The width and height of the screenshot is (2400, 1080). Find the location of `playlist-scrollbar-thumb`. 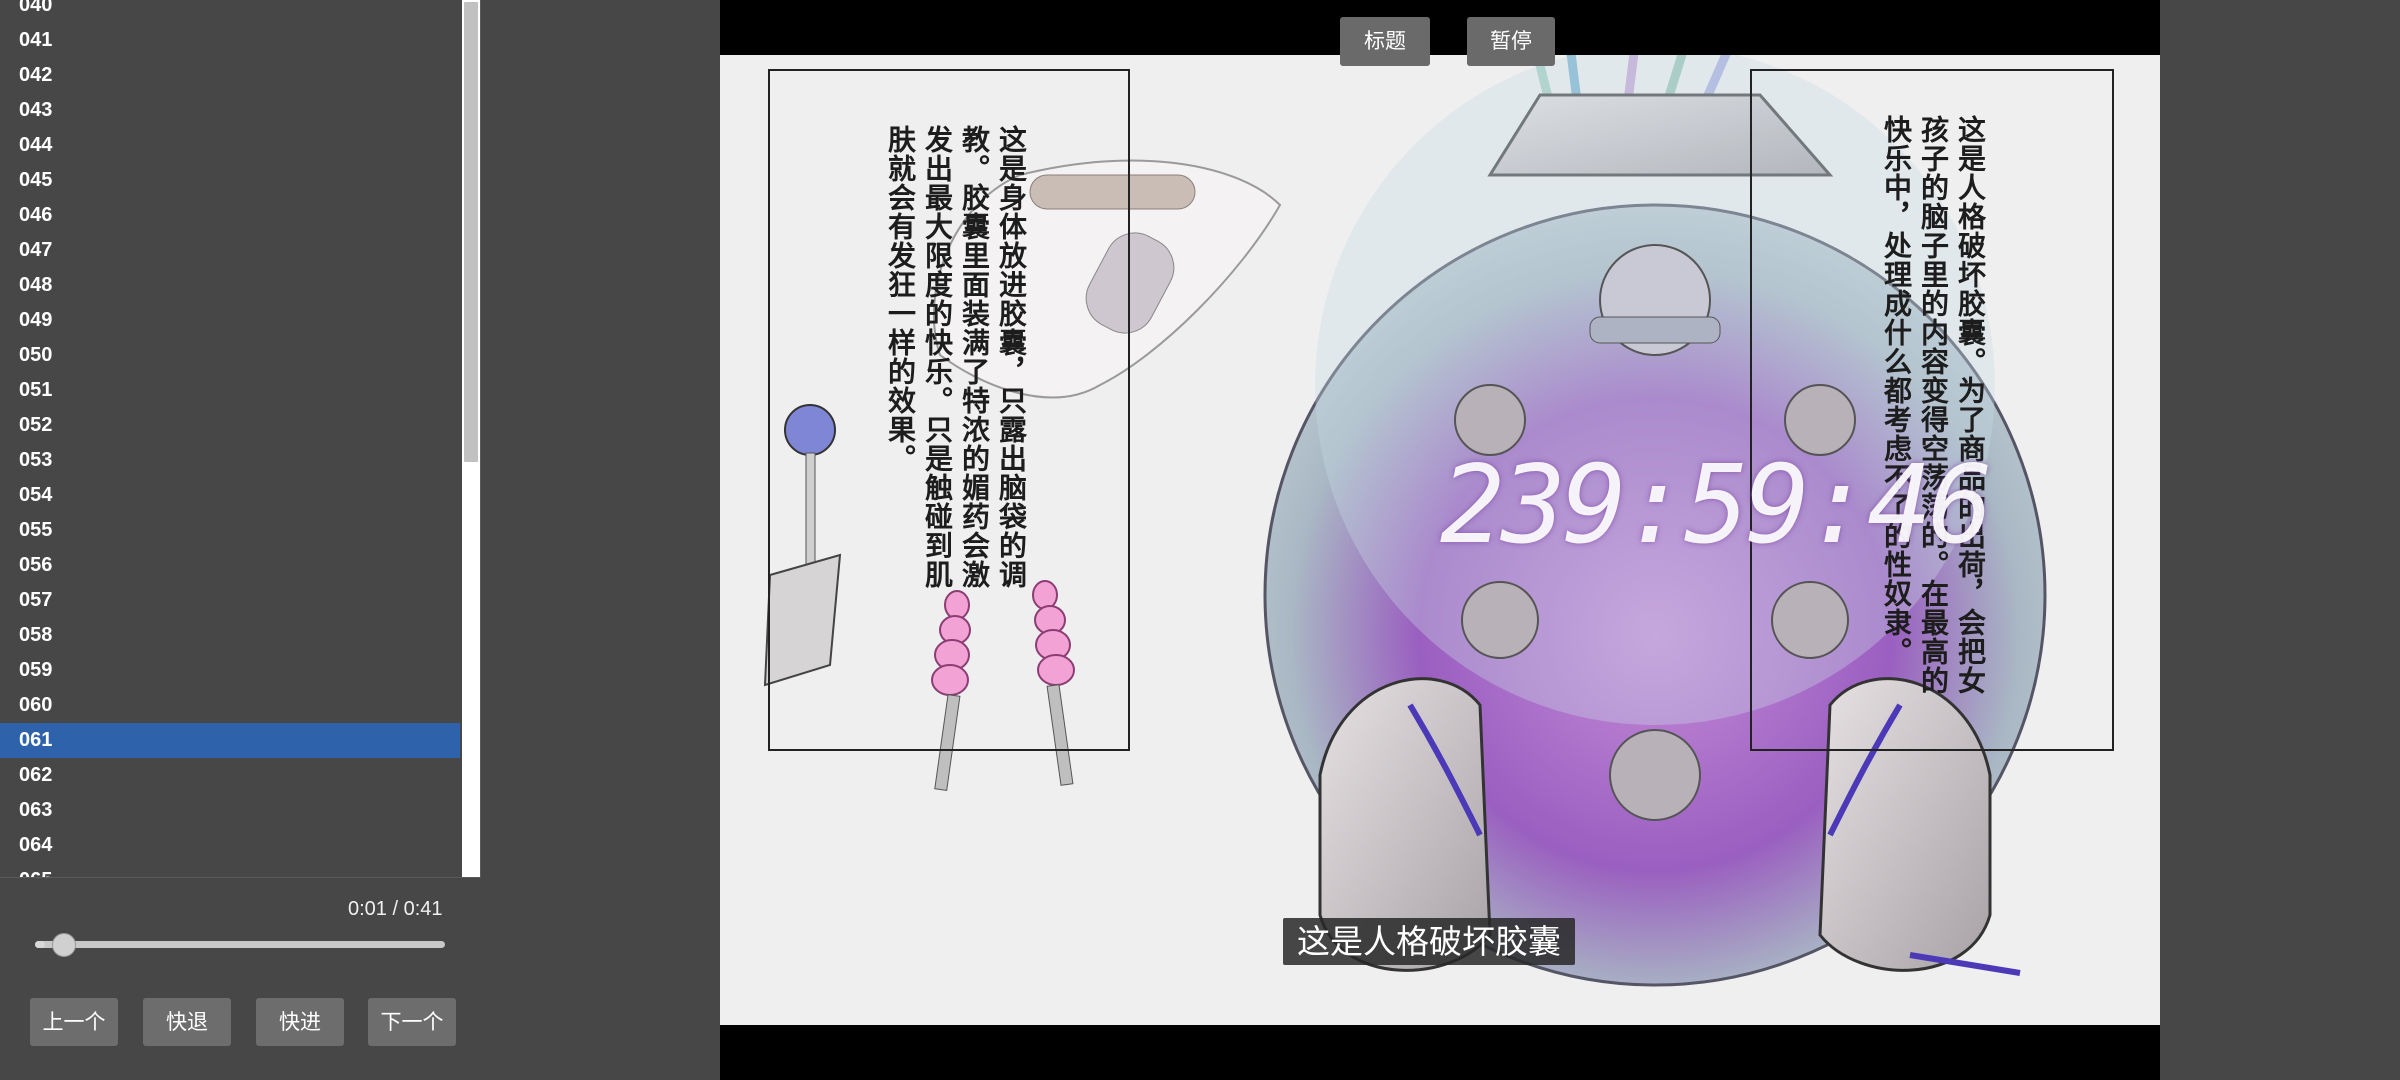

playlist-scrollbar-thumb is located at coordinates (471, 232).